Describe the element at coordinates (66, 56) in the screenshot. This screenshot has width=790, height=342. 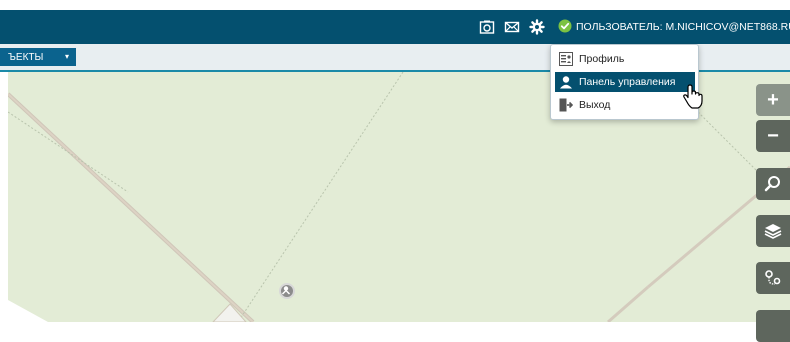
I see `chevron-down-icon: ▾` at that location.